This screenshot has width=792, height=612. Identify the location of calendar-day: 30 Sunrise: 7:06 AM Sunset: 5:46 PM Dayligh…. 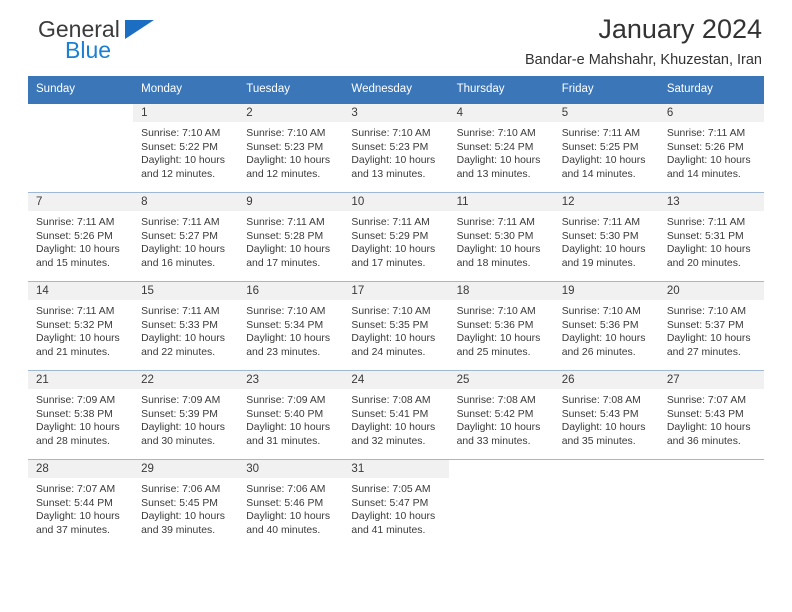
(291, 504).